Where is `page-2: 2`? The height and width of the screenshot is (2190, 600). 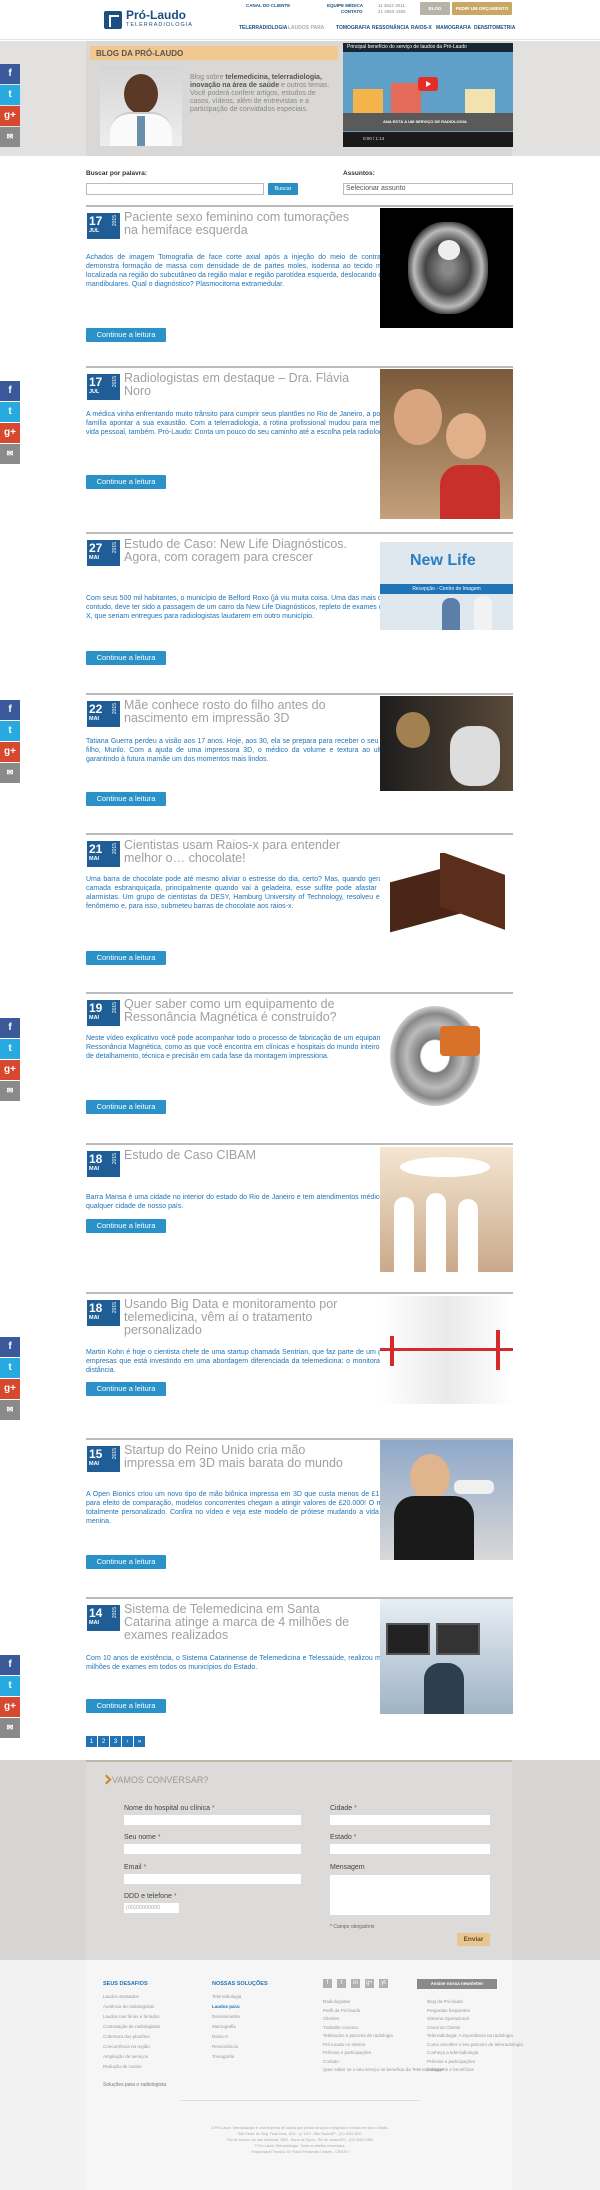 page-2: 2 is located at coordinates (103, 1741).